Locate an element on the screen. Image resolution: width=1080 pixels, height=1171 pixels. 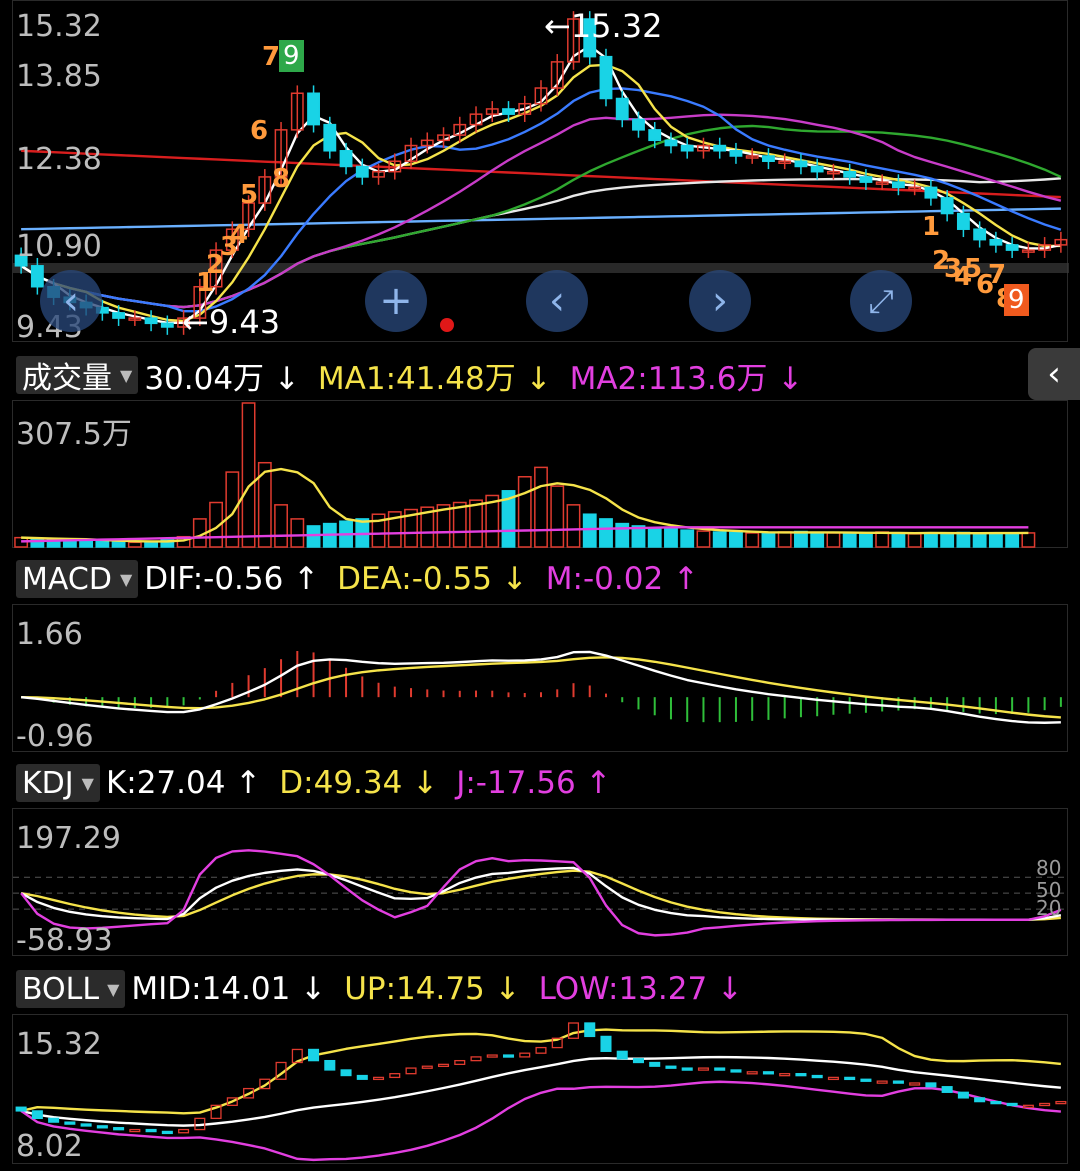
collapse-panel-button: ‹ is located at coordinates (1054, 374).